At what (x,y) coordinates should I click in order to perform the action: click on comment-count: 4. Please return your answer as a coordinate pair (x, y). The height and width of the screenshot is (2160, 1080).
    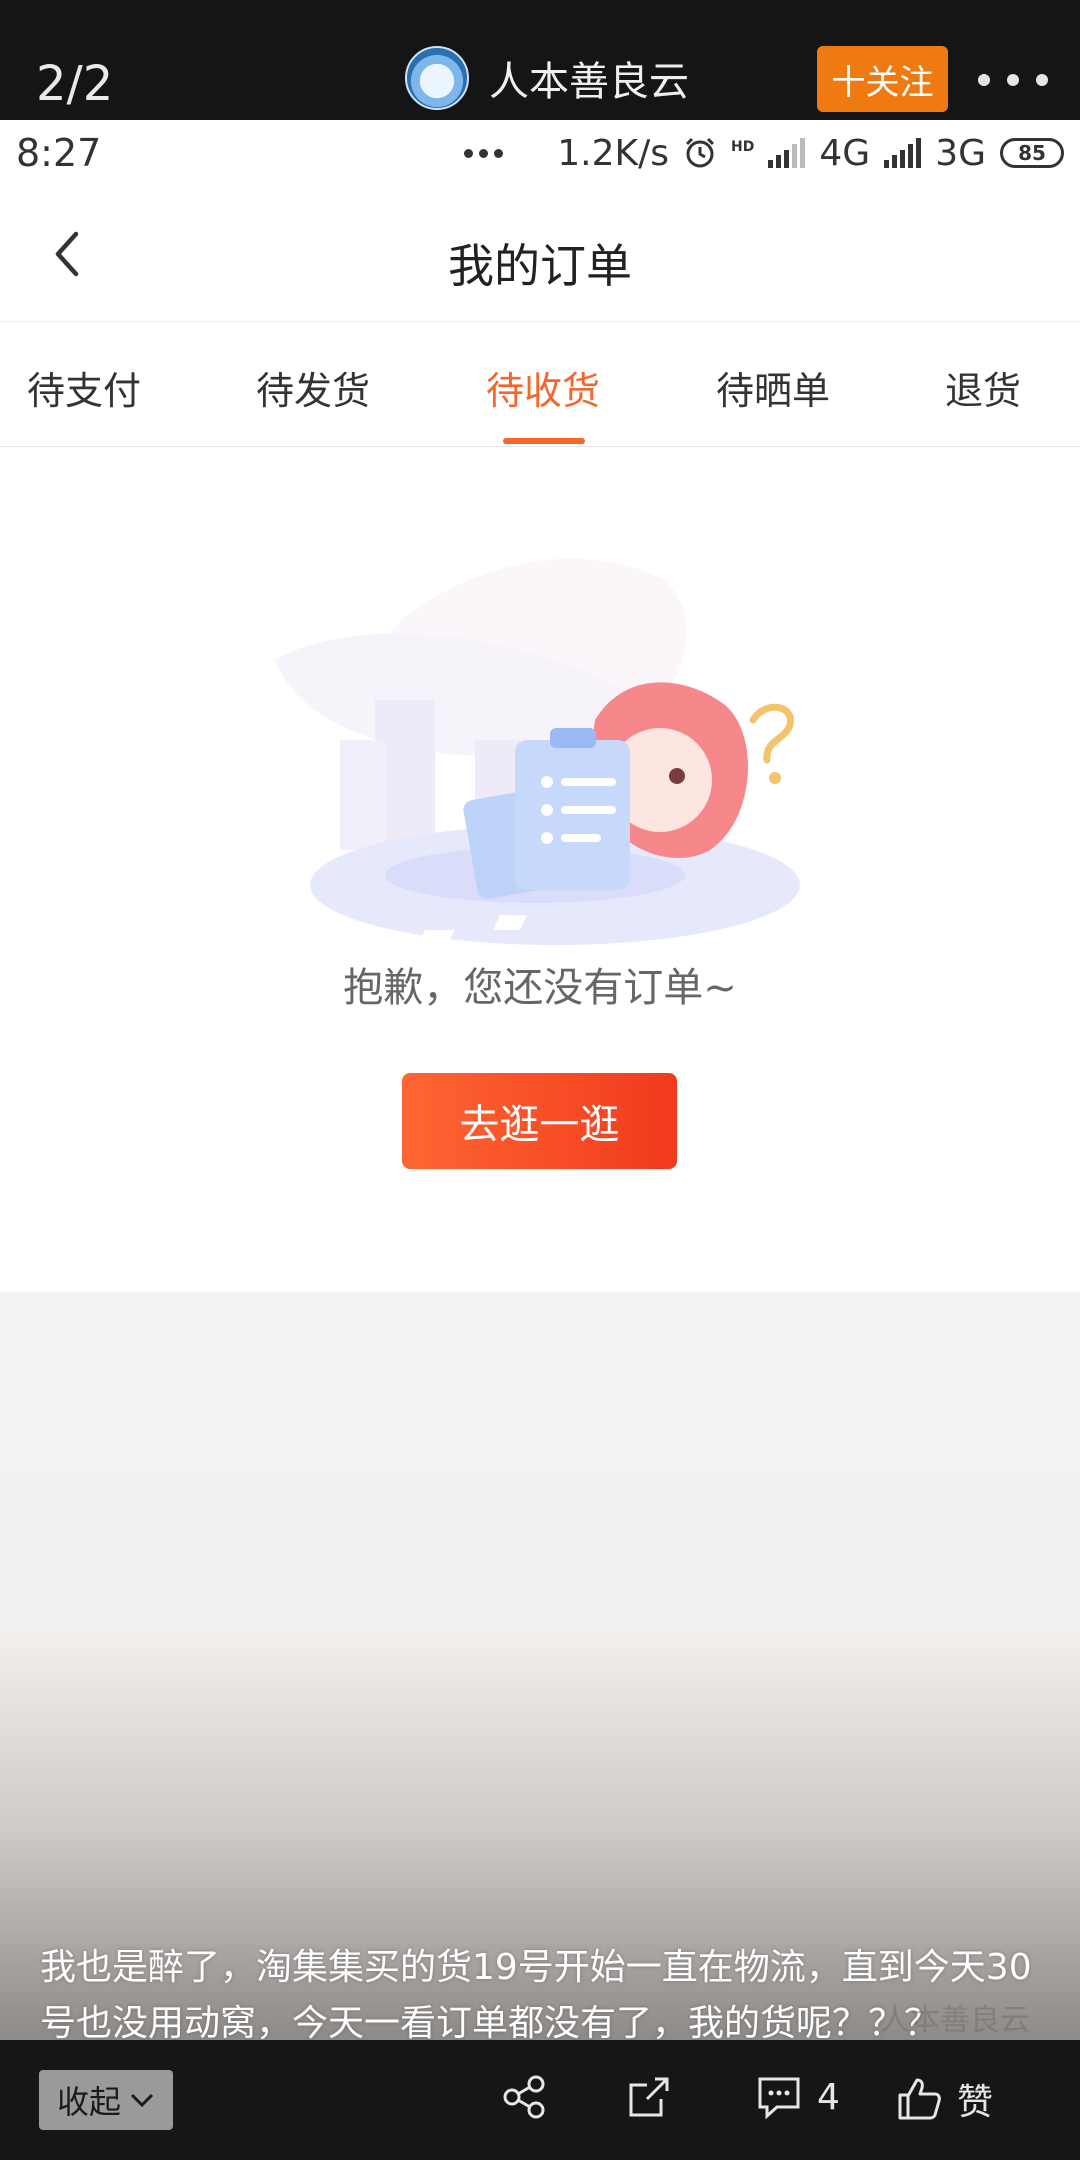
    Looking at the image, I should click on (828, 2097).